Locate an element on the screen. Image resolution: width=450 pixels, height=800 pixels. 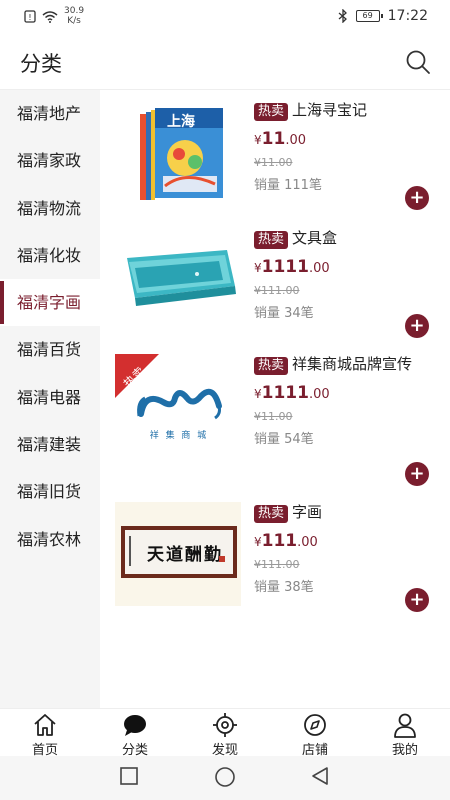
home-button is located at coordinates (225, 777).